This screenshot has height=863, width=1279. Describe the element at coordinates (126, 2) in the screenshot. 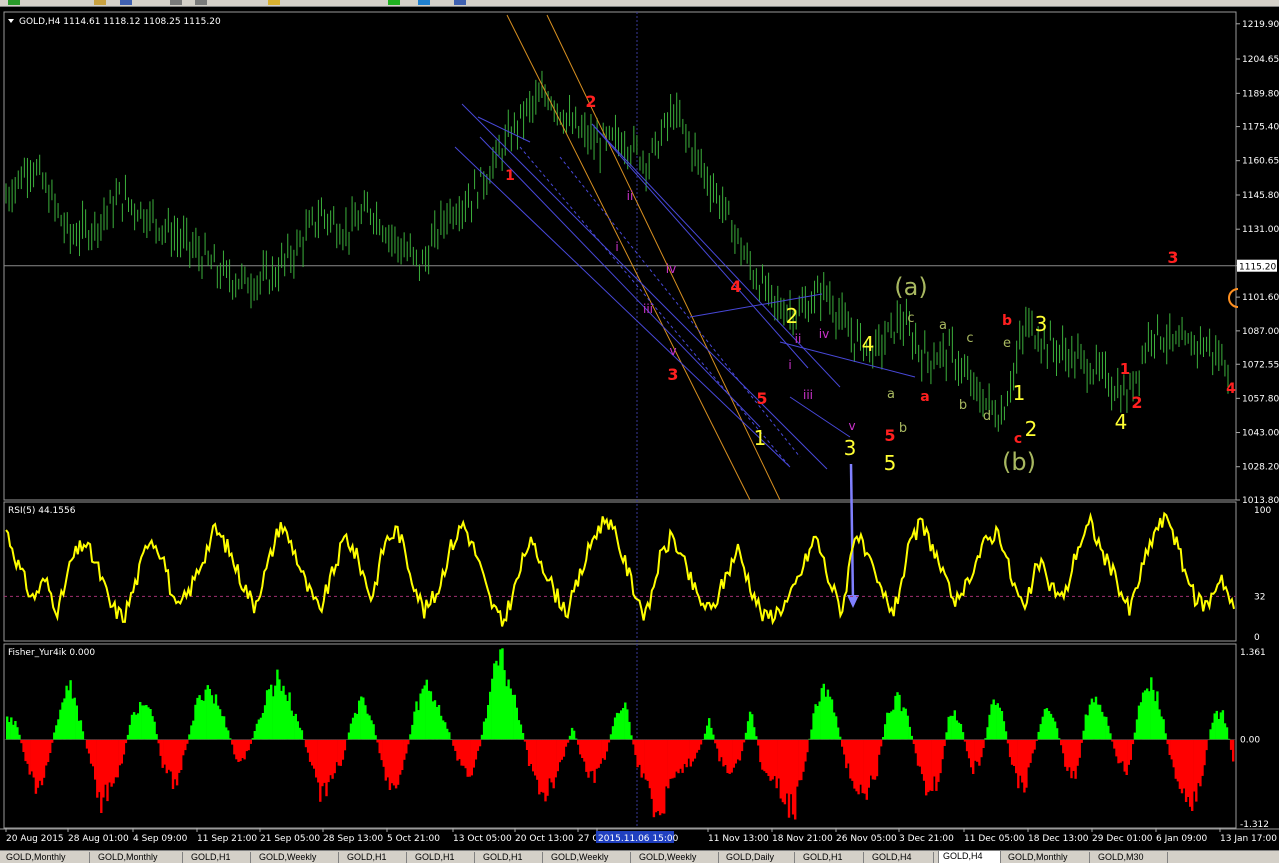

I see `save-button` at that location.